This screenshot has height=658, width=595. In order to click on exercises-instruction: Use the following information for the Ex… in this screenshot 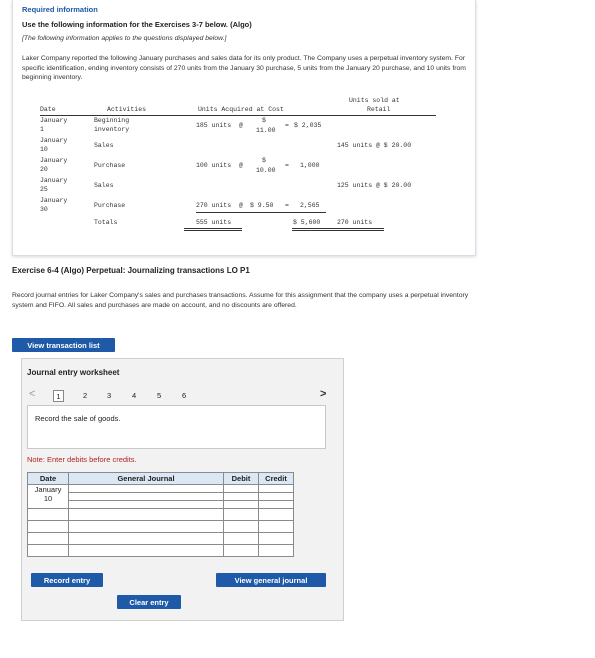, I will do `click(137, 24)`.